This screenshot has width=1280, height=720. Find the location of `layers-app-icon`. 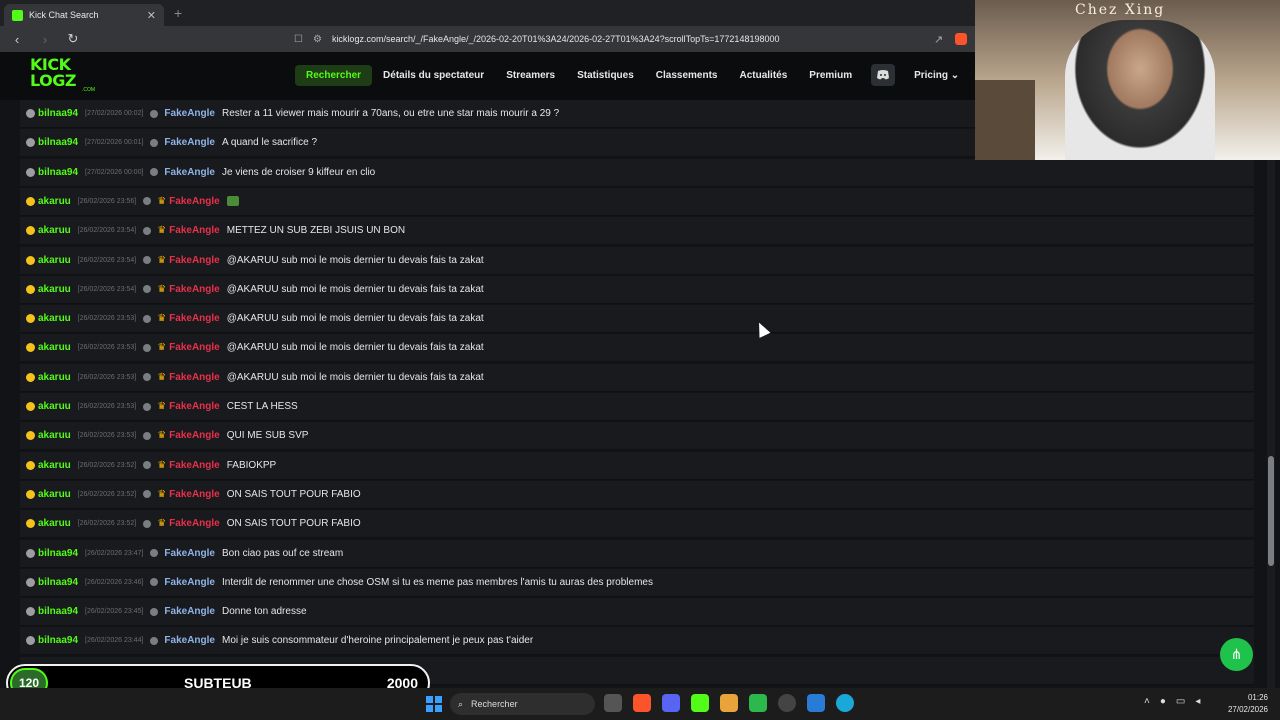

layers-app-icon is located at coordinates (729, 703).